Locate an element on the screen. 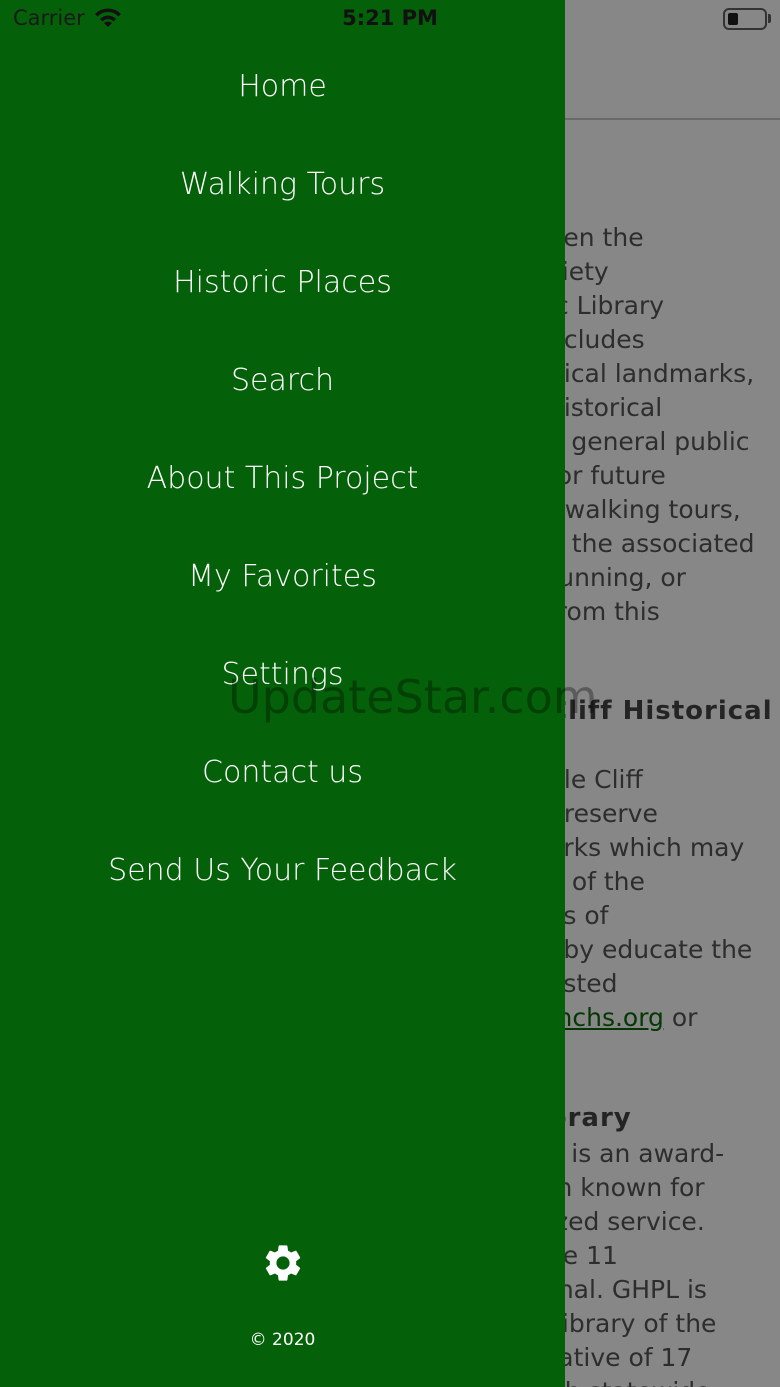  menu-item-search: Search is located at coordinates (282, 381).